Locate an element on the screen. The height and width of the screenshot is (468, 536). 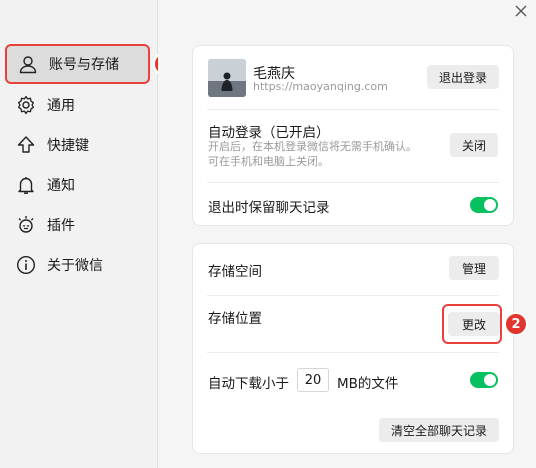
storage-space-label: 存储空间 is located at coordinates (235, 272).